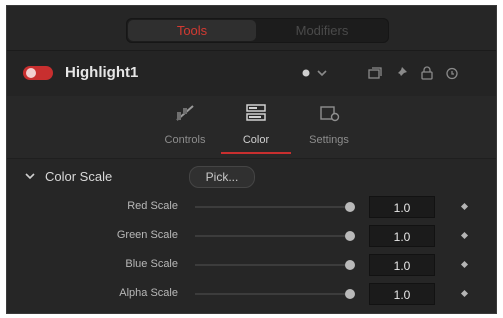 The height and width of the screenshot is (318, 503). Describe the element at coordinates (329, 113) in the screenshot. I see `settings-icon` at that location.